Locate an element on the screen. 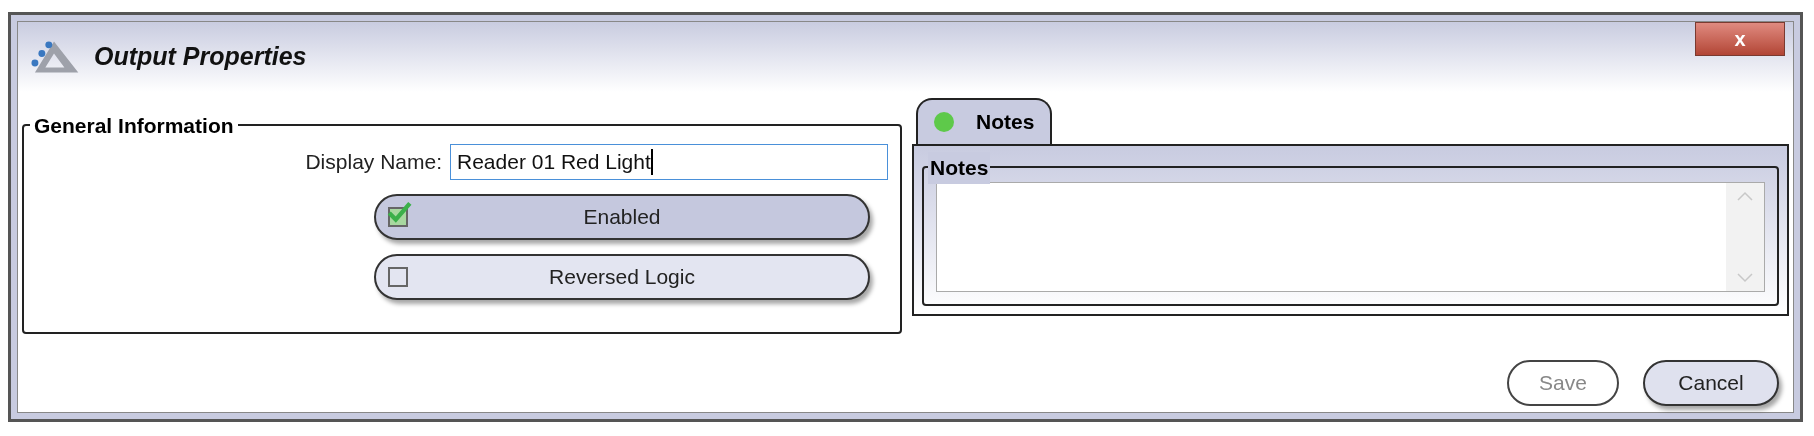 The image size is (1814, 436). tab: Notes is located at coordinates (984, 121).